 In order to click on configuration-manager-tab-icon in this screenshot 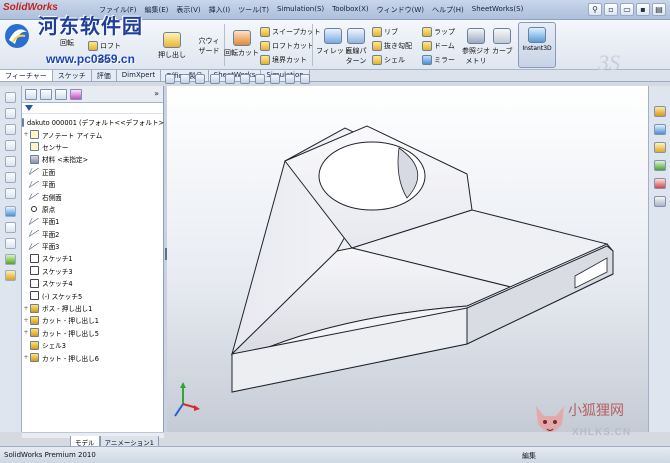, I will do `click(61, 94)`.